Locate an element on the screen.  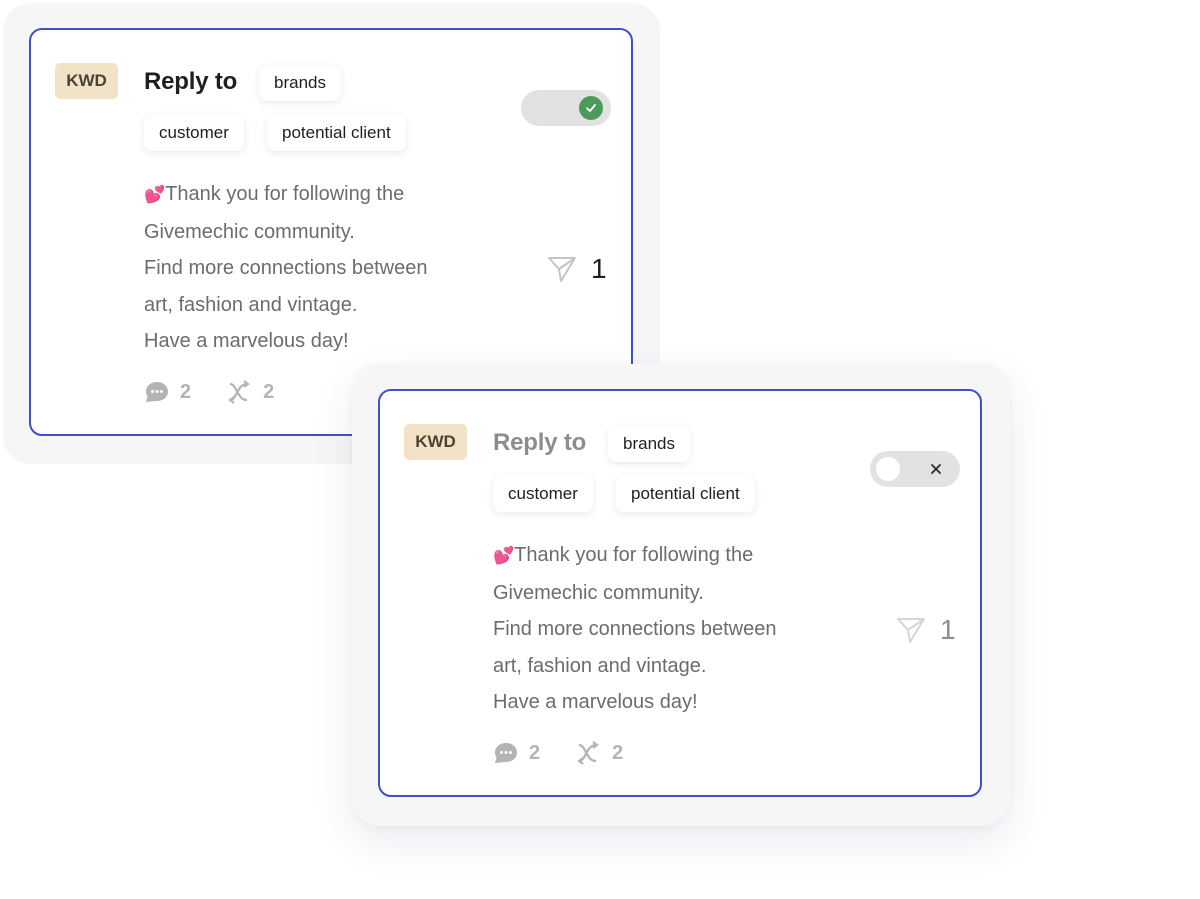
close-icon is located at coordinates (936, 469).